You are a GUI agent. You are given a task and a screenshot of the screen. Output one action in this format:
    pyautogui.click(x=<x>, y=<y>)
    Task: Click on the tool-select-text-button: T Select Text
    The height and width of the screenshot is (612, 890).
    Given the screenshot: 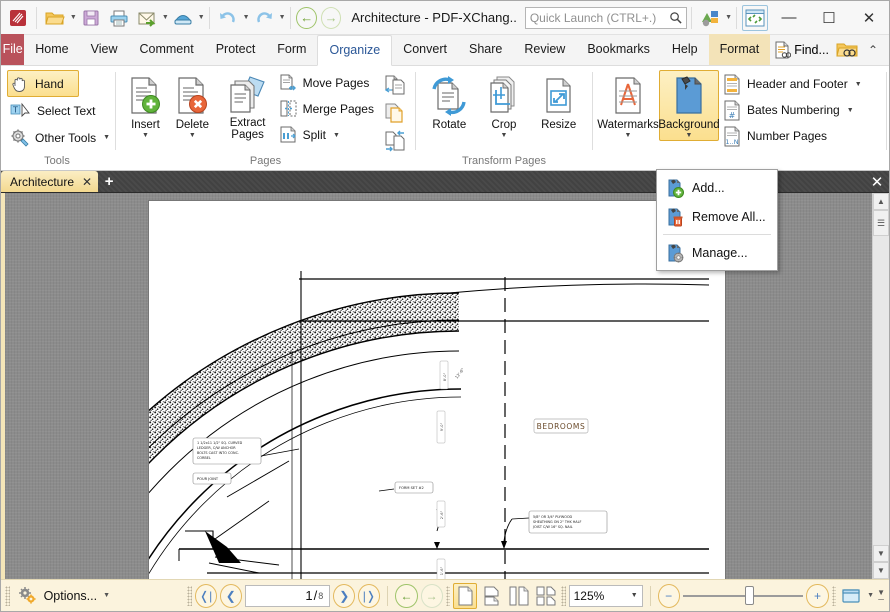 What is the action you would take?
    pyautogui.click(x=53, y=110)
    